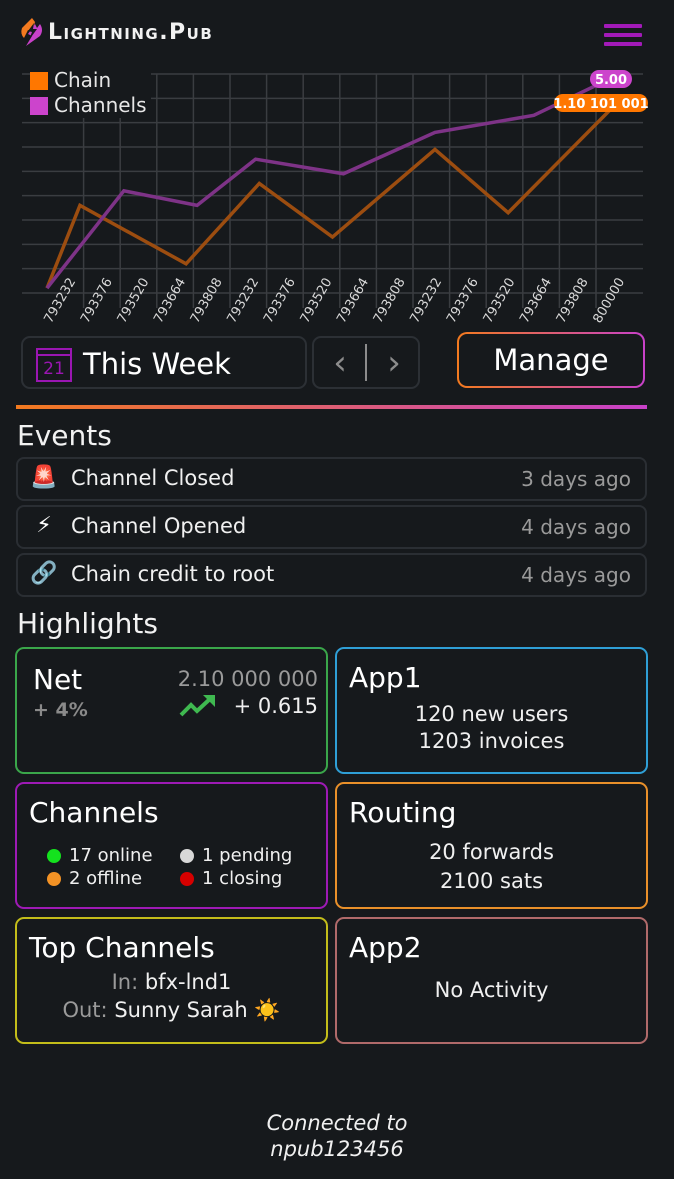  I want to click on stat-label: 17 online, so click(111, 855).